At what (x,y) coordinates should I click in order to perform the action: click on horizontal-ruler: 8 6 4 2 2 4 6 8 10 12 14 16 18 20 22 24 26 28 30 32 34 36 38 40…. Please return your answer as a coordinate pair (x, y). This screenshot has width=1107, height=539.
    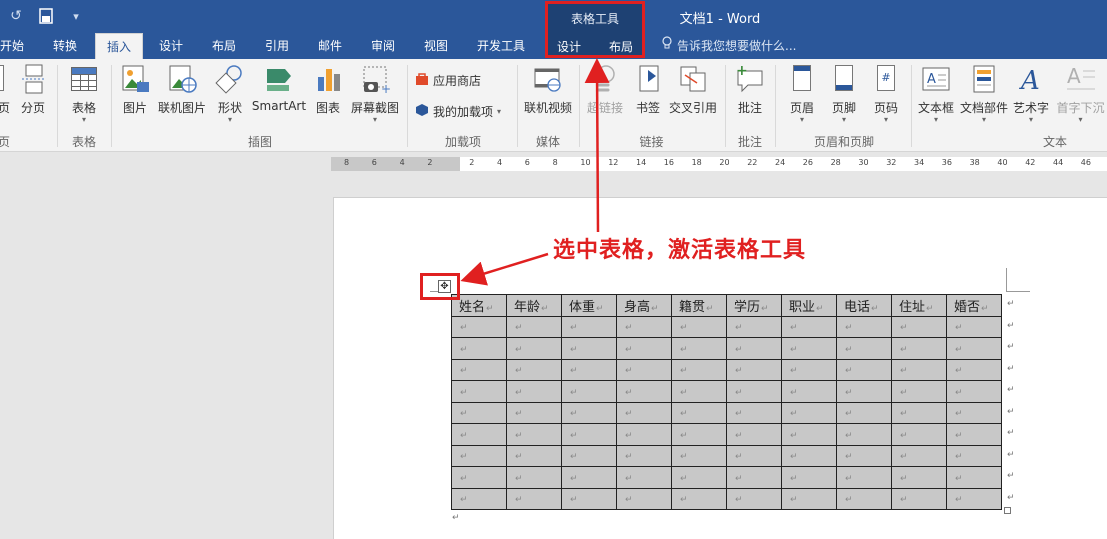
    Looking at the image, I should click on (719, 164).